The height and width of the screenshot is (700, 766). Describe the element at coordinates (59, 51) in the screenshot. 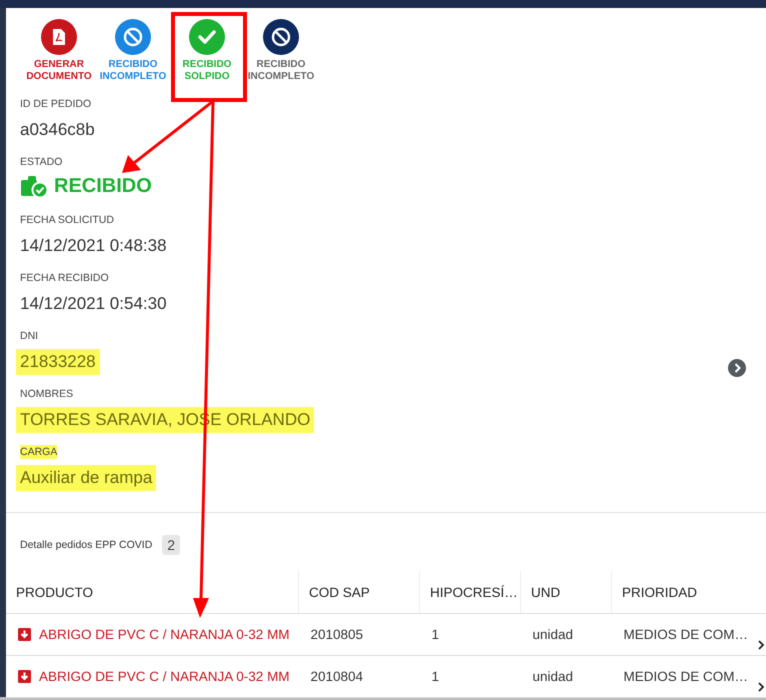

I see `action-button: GENERAR DOCUMENTO` at that location.